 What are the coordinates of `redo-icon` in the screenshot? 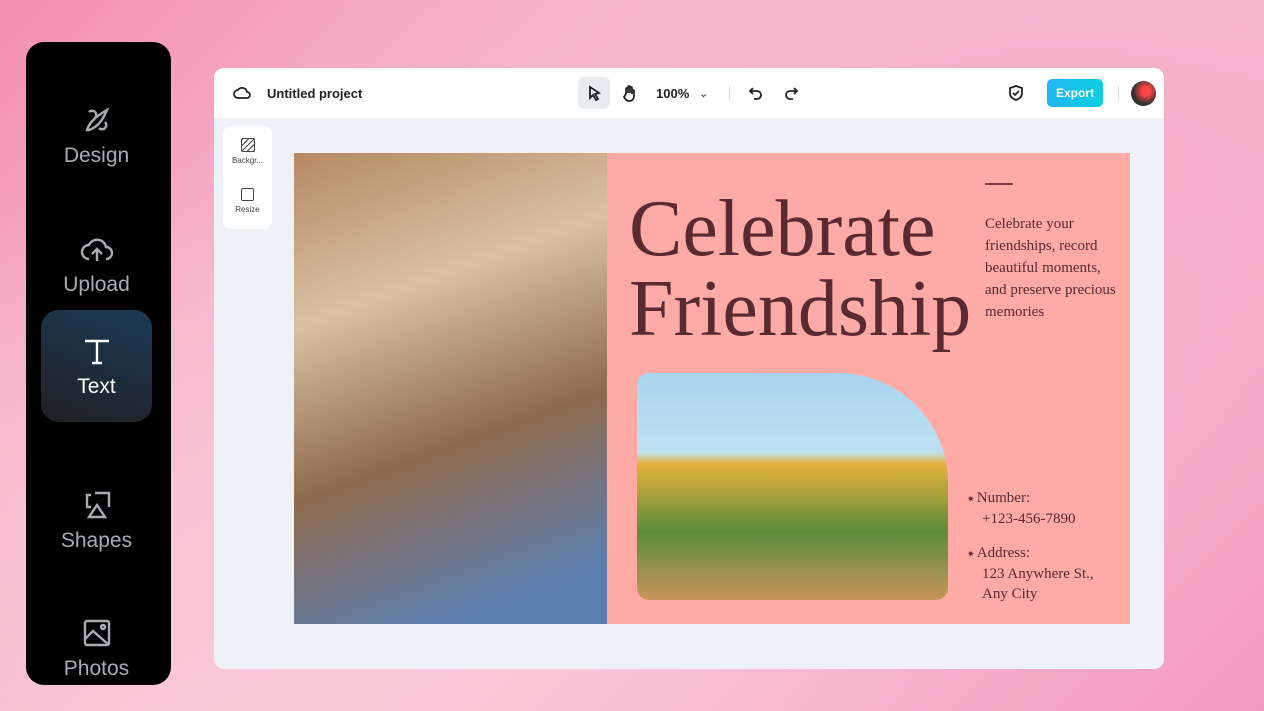 It's located at (791, 93).